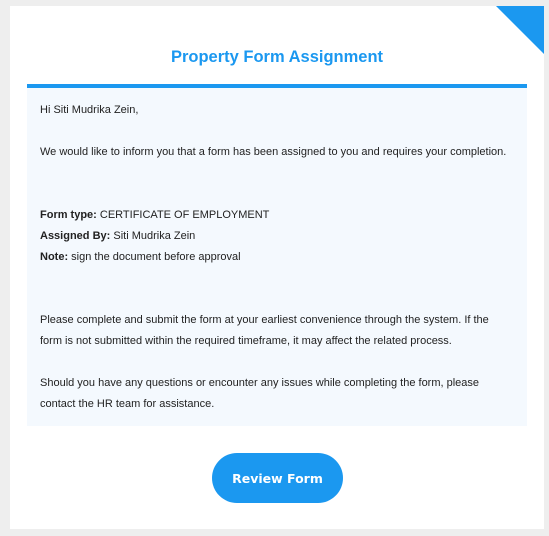 The image size is (549, 536). What do you see at coordinates (275, 215) in the screenshot?
I see `form-type-row: Form type: CERTIFICATE OF EMPLOYMENT` at bounding box center [275, 215].